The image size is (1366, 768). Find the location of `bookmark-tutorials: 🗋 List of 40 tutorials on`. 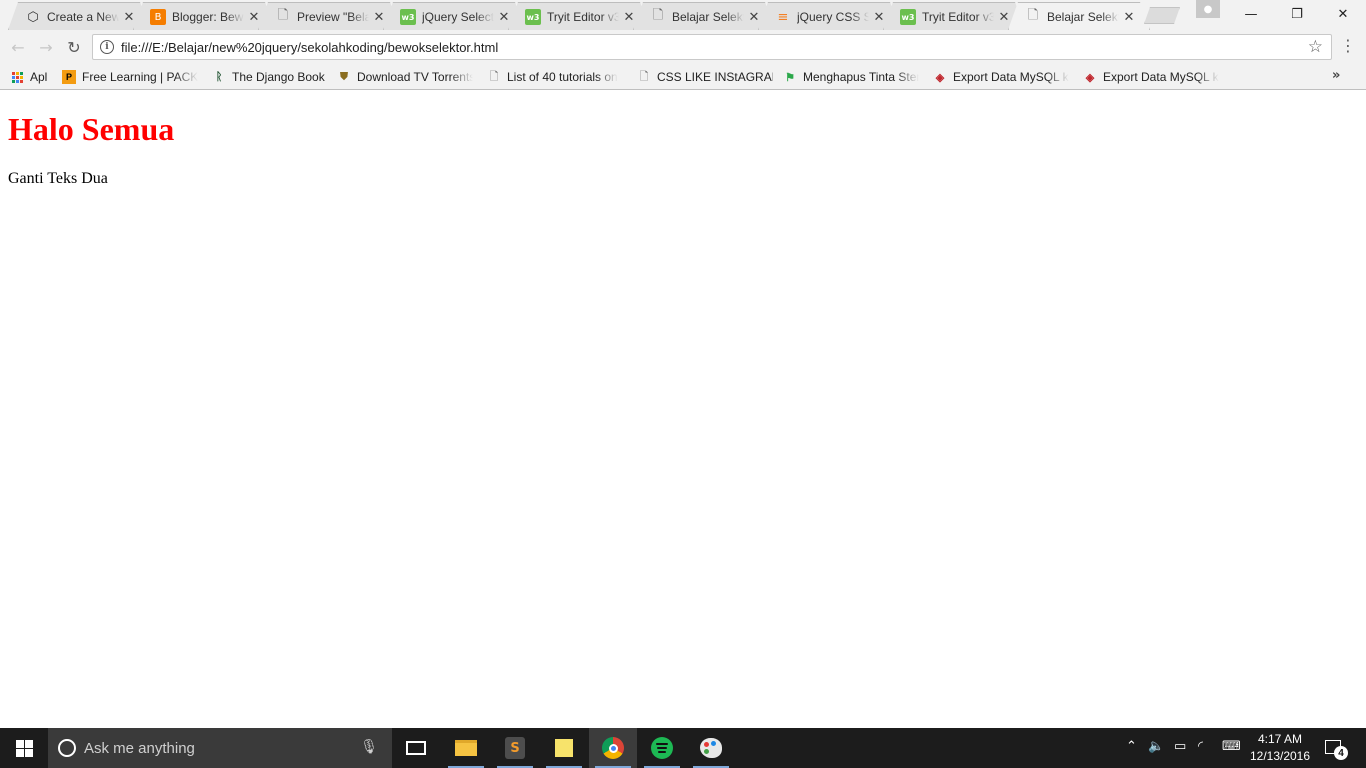

bookmark-tutorials: 🗋 List of 40 tutorials on is located at coordinates (555, 77).